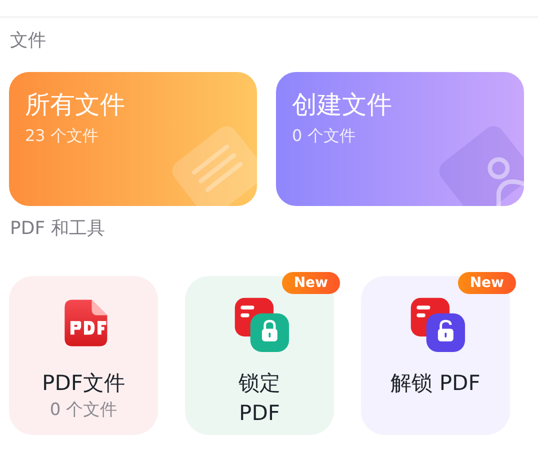 Image resolution: width=538 pixels, height=453 pixels. I want to click on tool-card: PDF文件 0 个文件, so click(83, 355).